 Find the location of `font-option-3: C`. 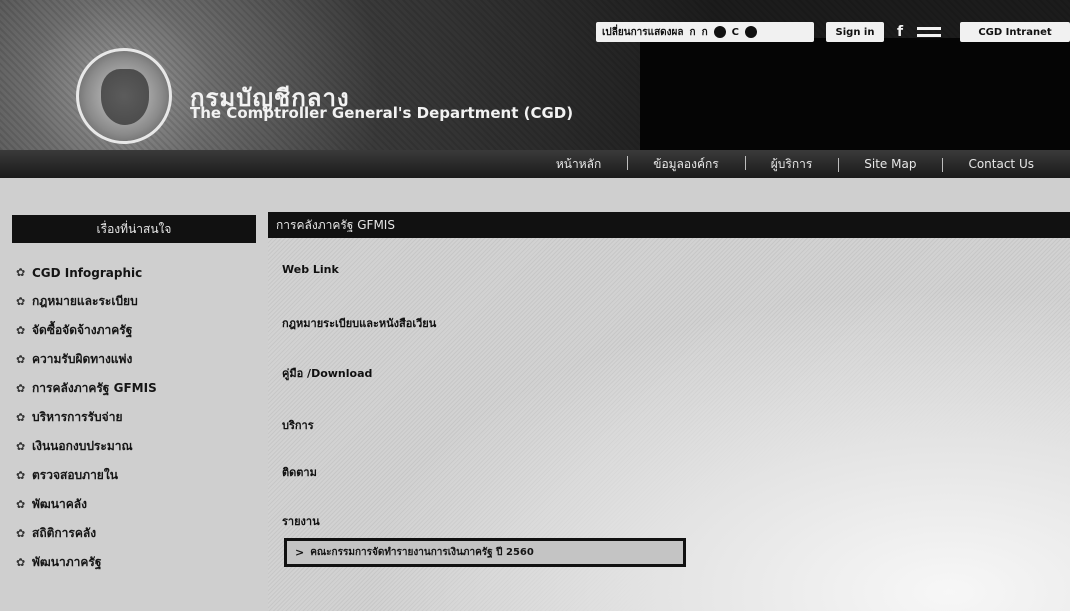

font-option-3: C is located at coordinates (735, 32).